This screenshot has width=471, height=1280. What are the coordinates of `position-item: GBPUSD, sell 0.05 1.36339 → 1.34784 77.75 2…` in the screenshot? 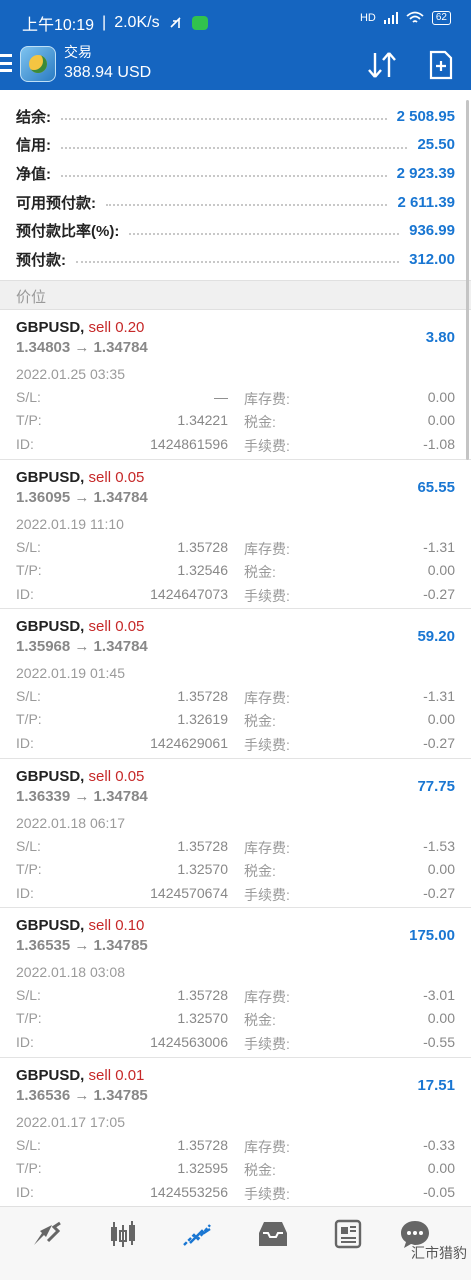 It's located at (235, 833).